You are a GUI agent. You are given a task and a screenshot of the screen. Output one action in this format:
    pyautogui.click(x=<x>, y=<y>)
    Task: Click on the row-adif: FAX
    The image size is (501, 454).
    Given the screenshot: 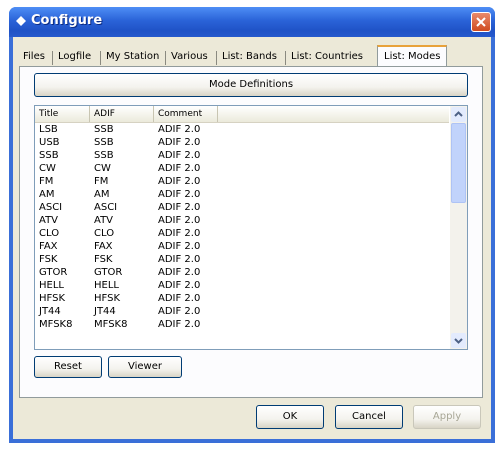 What is the action you would take?
    pyautogui.click(x=103, y=246)
    